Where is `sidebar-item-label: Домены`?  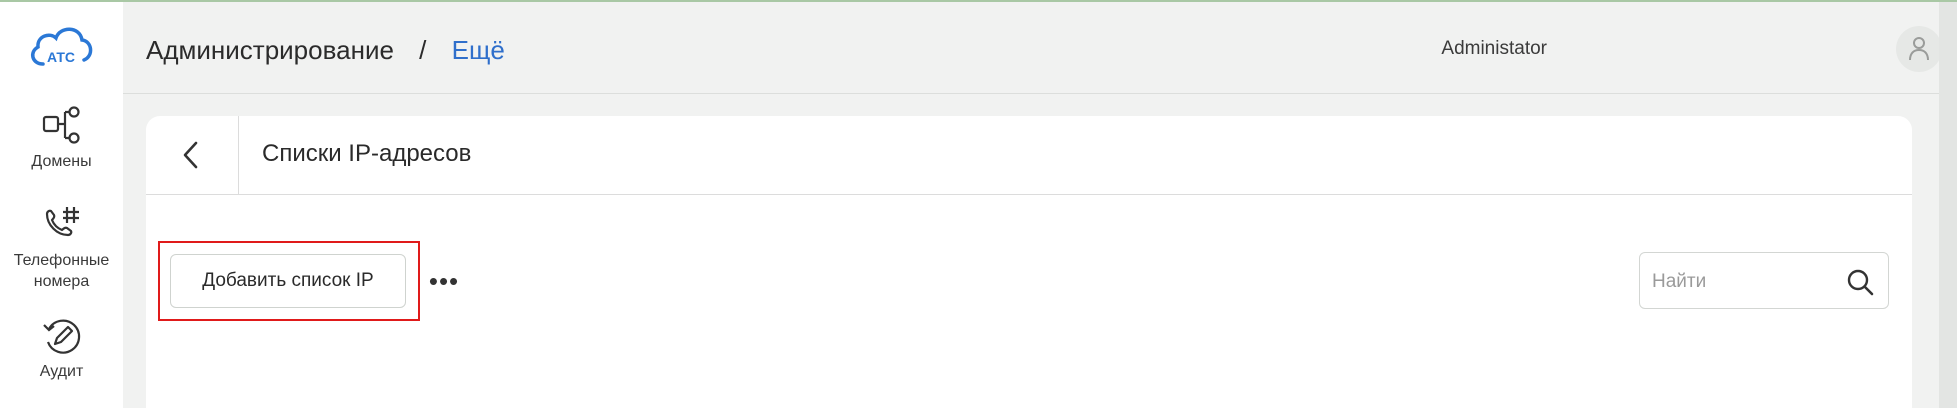
sidebar-item-label: Домены is located at coordinates (61, 161).